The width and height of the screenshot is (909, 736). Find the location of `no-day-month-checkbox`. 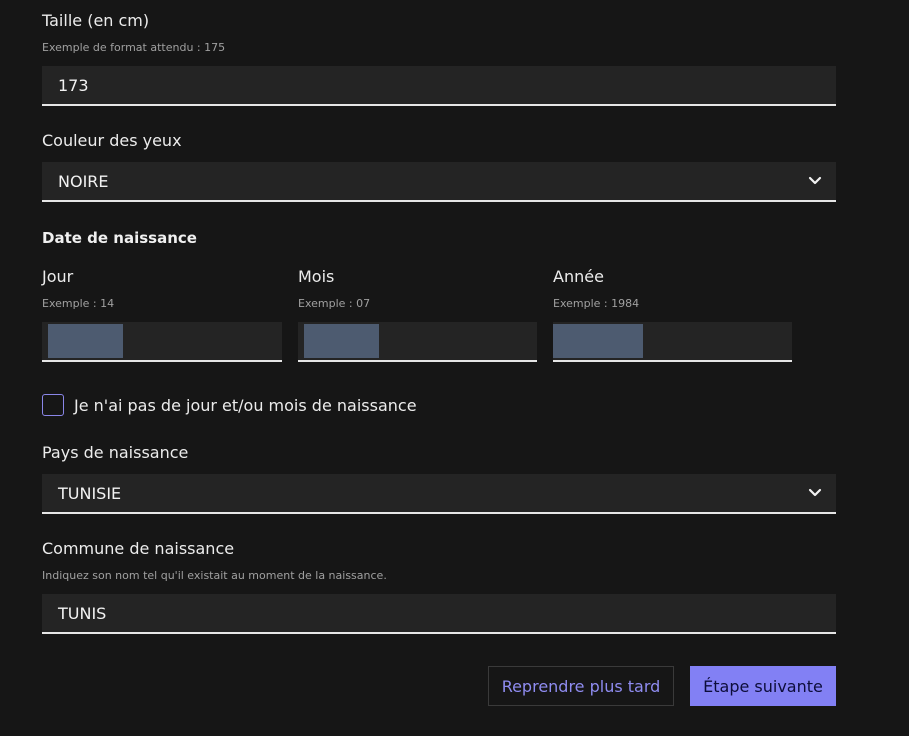

no-day-month-checkbox is located at coordinates (53, 405).